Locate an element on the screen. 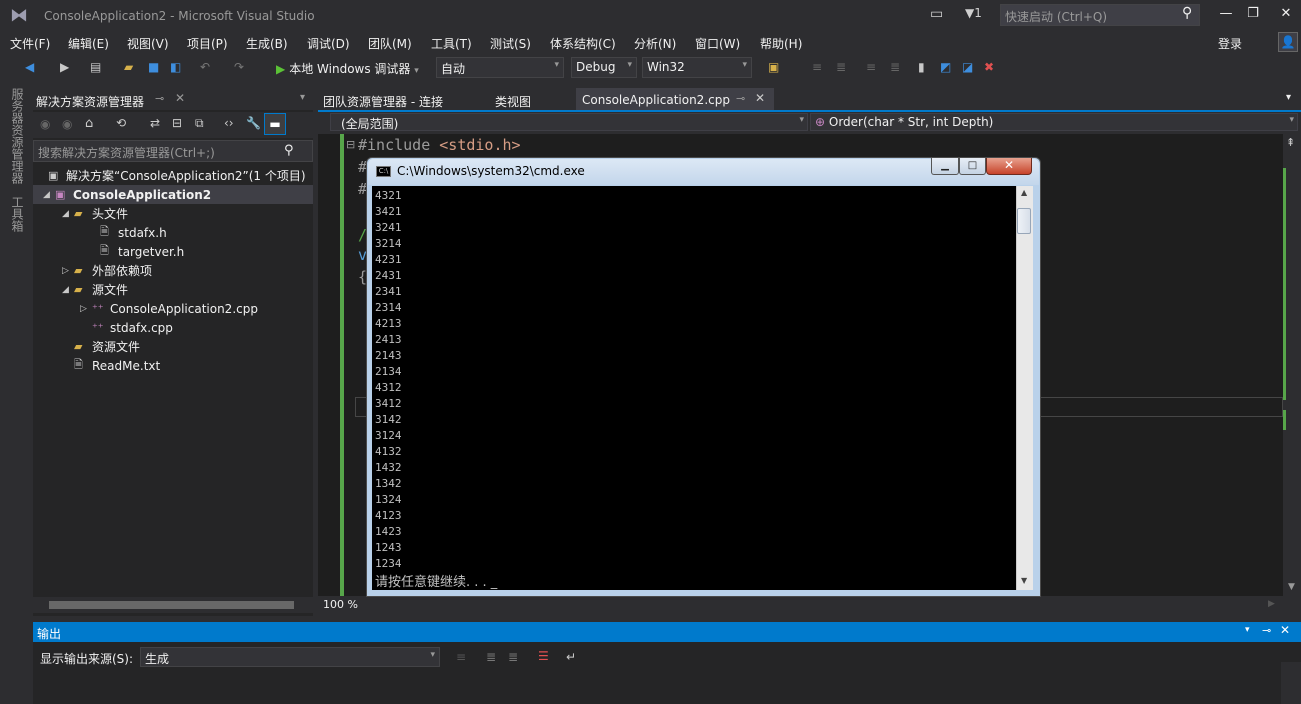 Image resolution: width=1301 pixels, height=704 pixels. menu-help: 帮助(H) is located at coordinates (781, 43).